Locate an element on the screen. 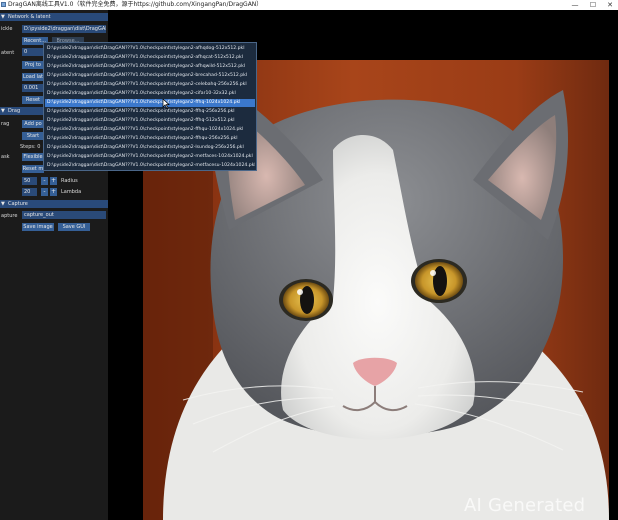  left-eye-highlight-shape is located at coordinates (300, 292).